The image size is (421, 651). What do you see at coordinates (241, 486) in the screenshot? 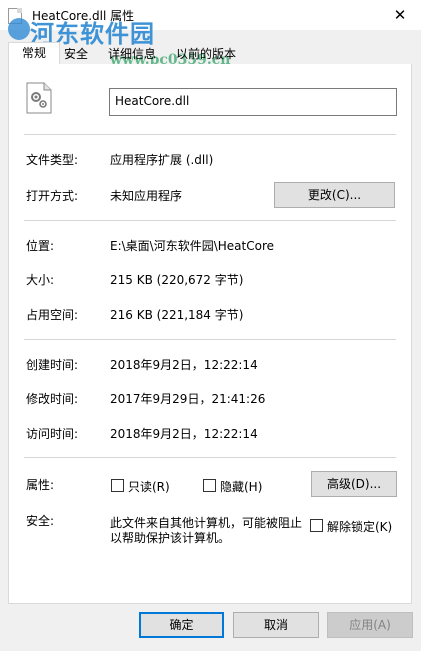
I see `hidden-label: 隐藏(H)` at bounding box center [241, 486].